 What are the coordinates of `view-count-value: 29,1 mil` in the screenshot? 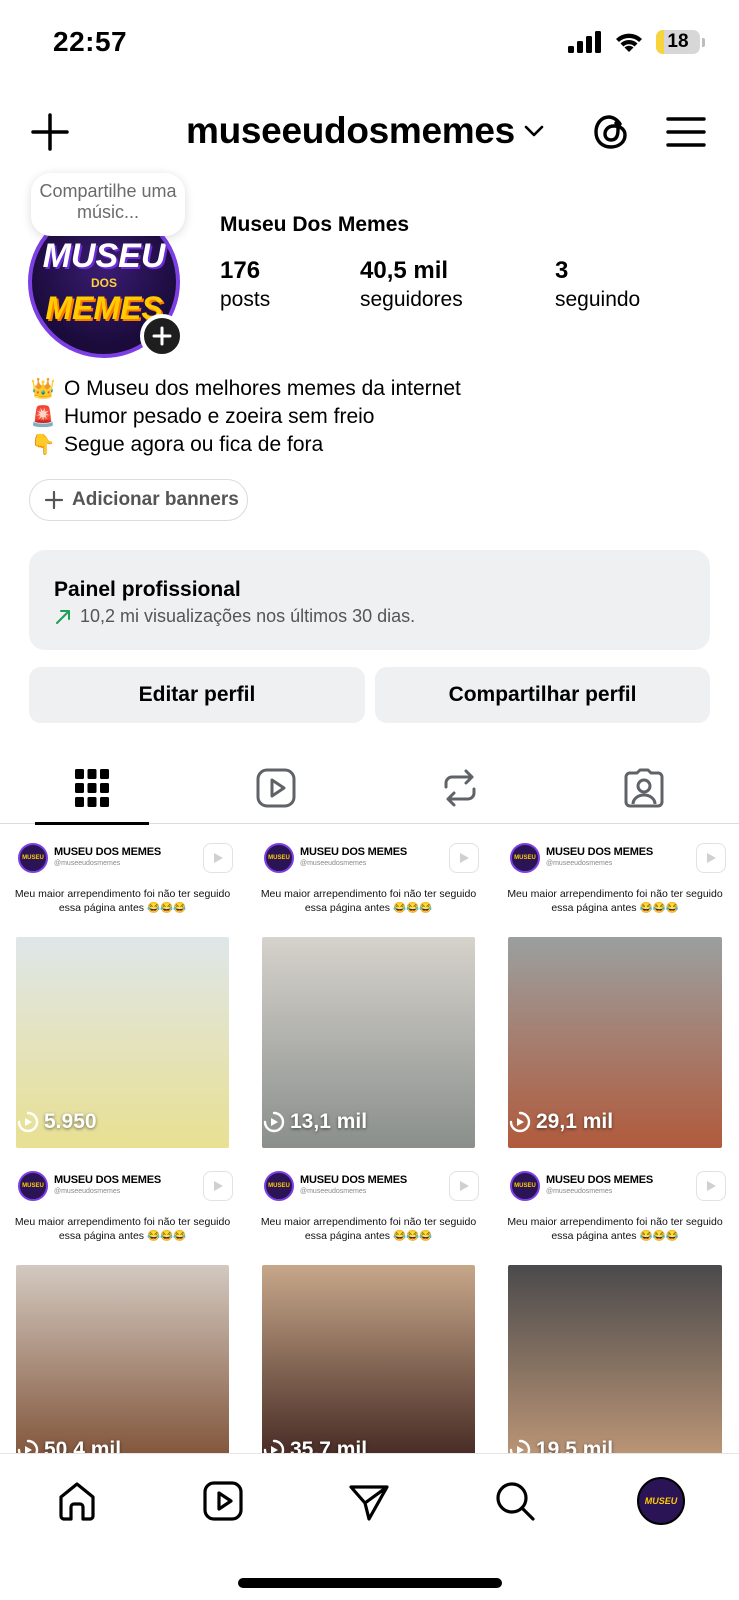 It's located at (575, 1121).